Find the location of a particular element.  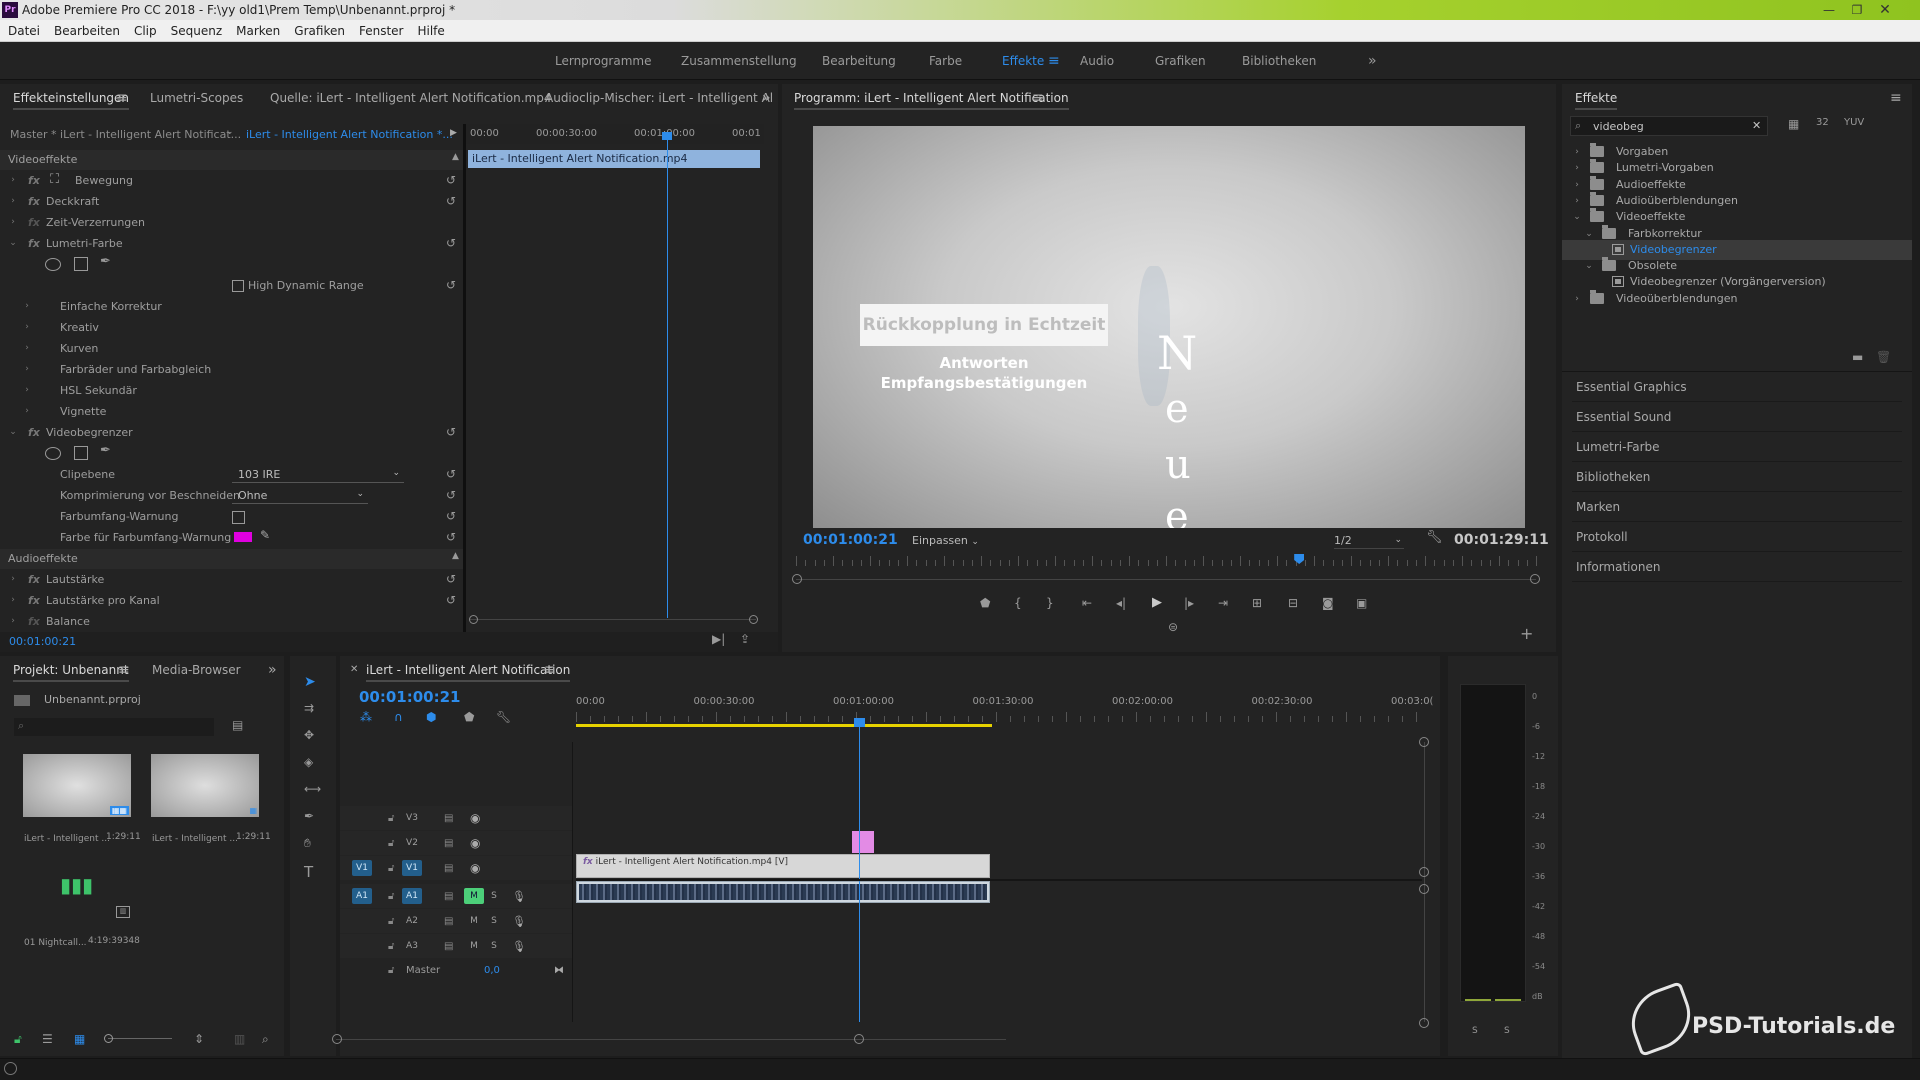

step-forward-icon: |▸ is located at coordinates (1189, 603).